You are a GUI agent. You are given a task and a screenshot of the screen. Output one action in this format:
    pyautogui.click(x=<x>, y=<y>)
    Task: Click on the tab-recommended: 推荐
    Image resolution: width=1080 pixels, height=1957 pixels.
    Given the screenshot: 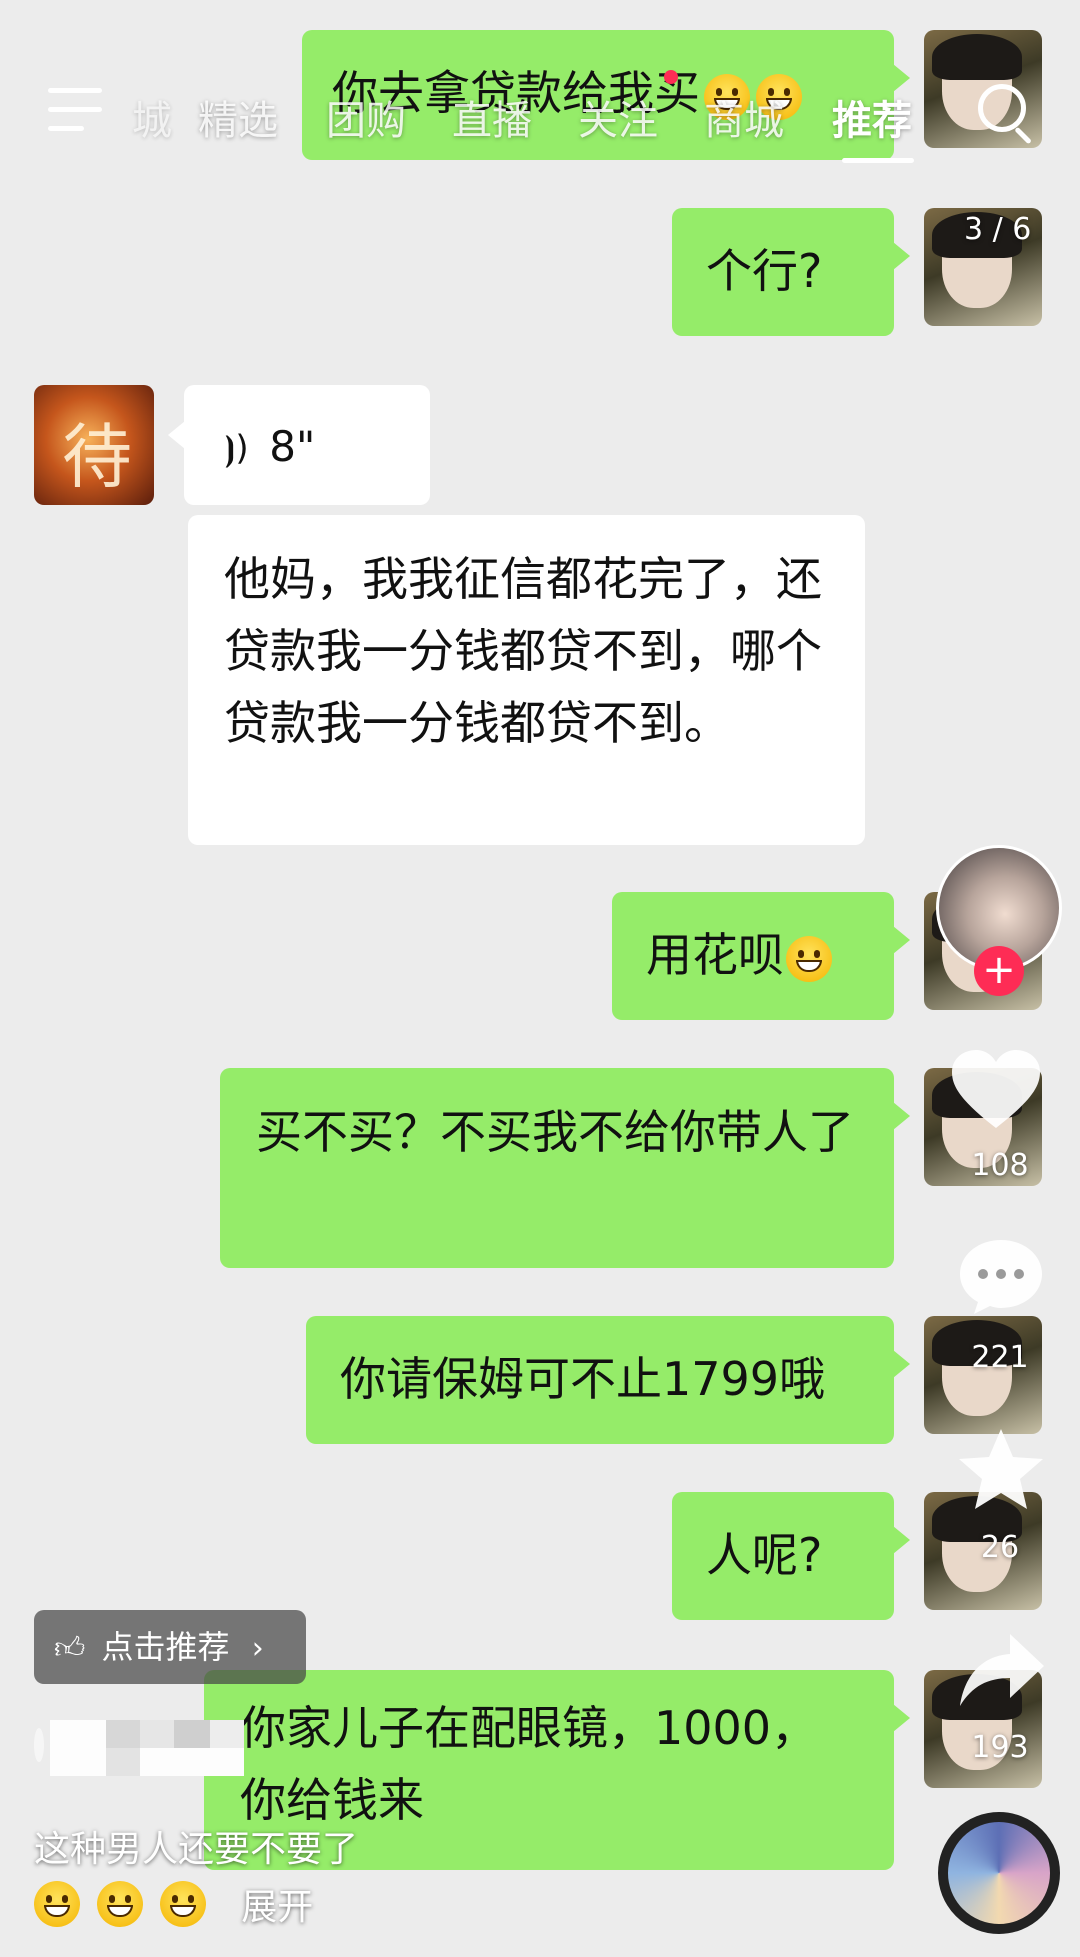 What is the action you would take?
    pyautogui.click(x=872, y=117)
    